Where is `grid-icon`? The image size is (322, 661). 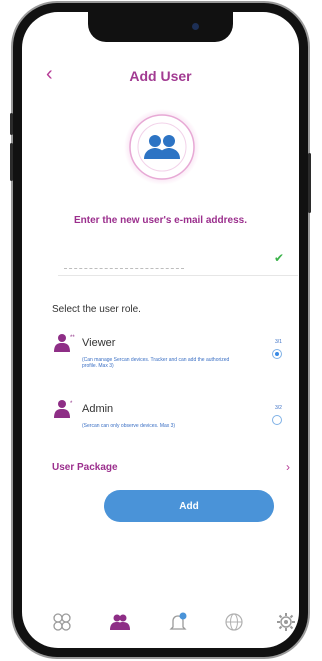
grid-icon is located at coordinates (62, 622).